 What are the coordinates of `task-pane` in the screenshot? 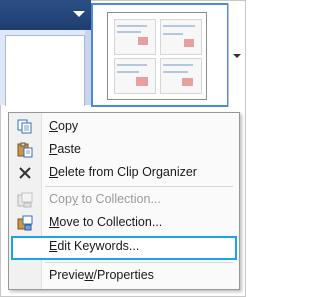 It's located at (45, 53).